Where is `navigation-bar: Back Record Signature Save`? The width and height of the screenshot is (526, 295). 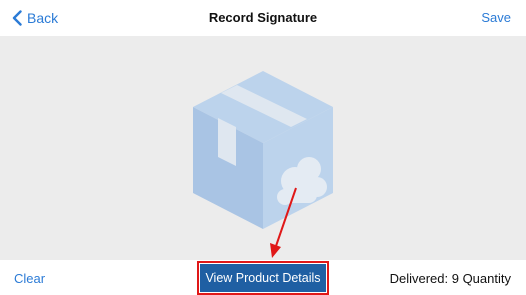 navigation-bar: Back Record Signature Save is located at coordinates (263, 18).